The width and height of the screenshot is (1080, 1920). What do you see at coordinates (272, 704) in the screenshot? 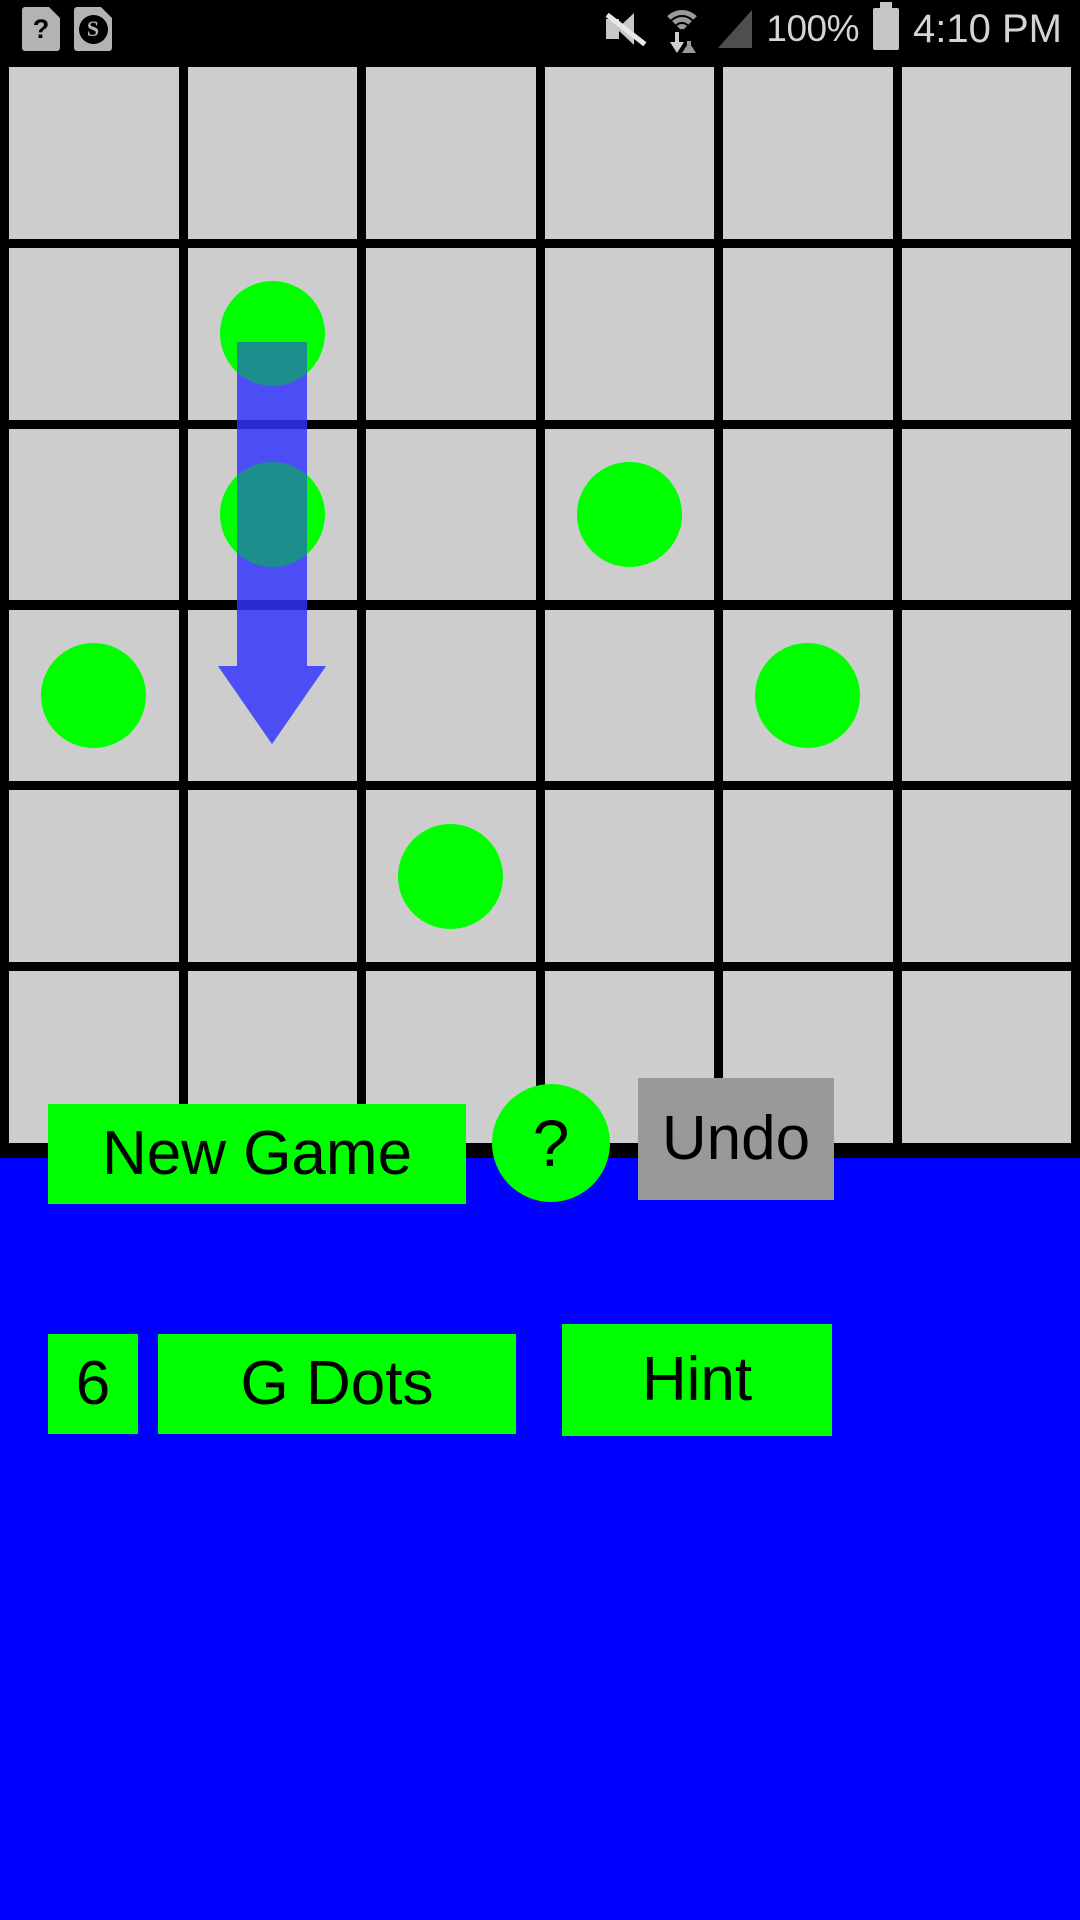
I see `move-arrow-head-overlay` at bounding box center [272, 704].